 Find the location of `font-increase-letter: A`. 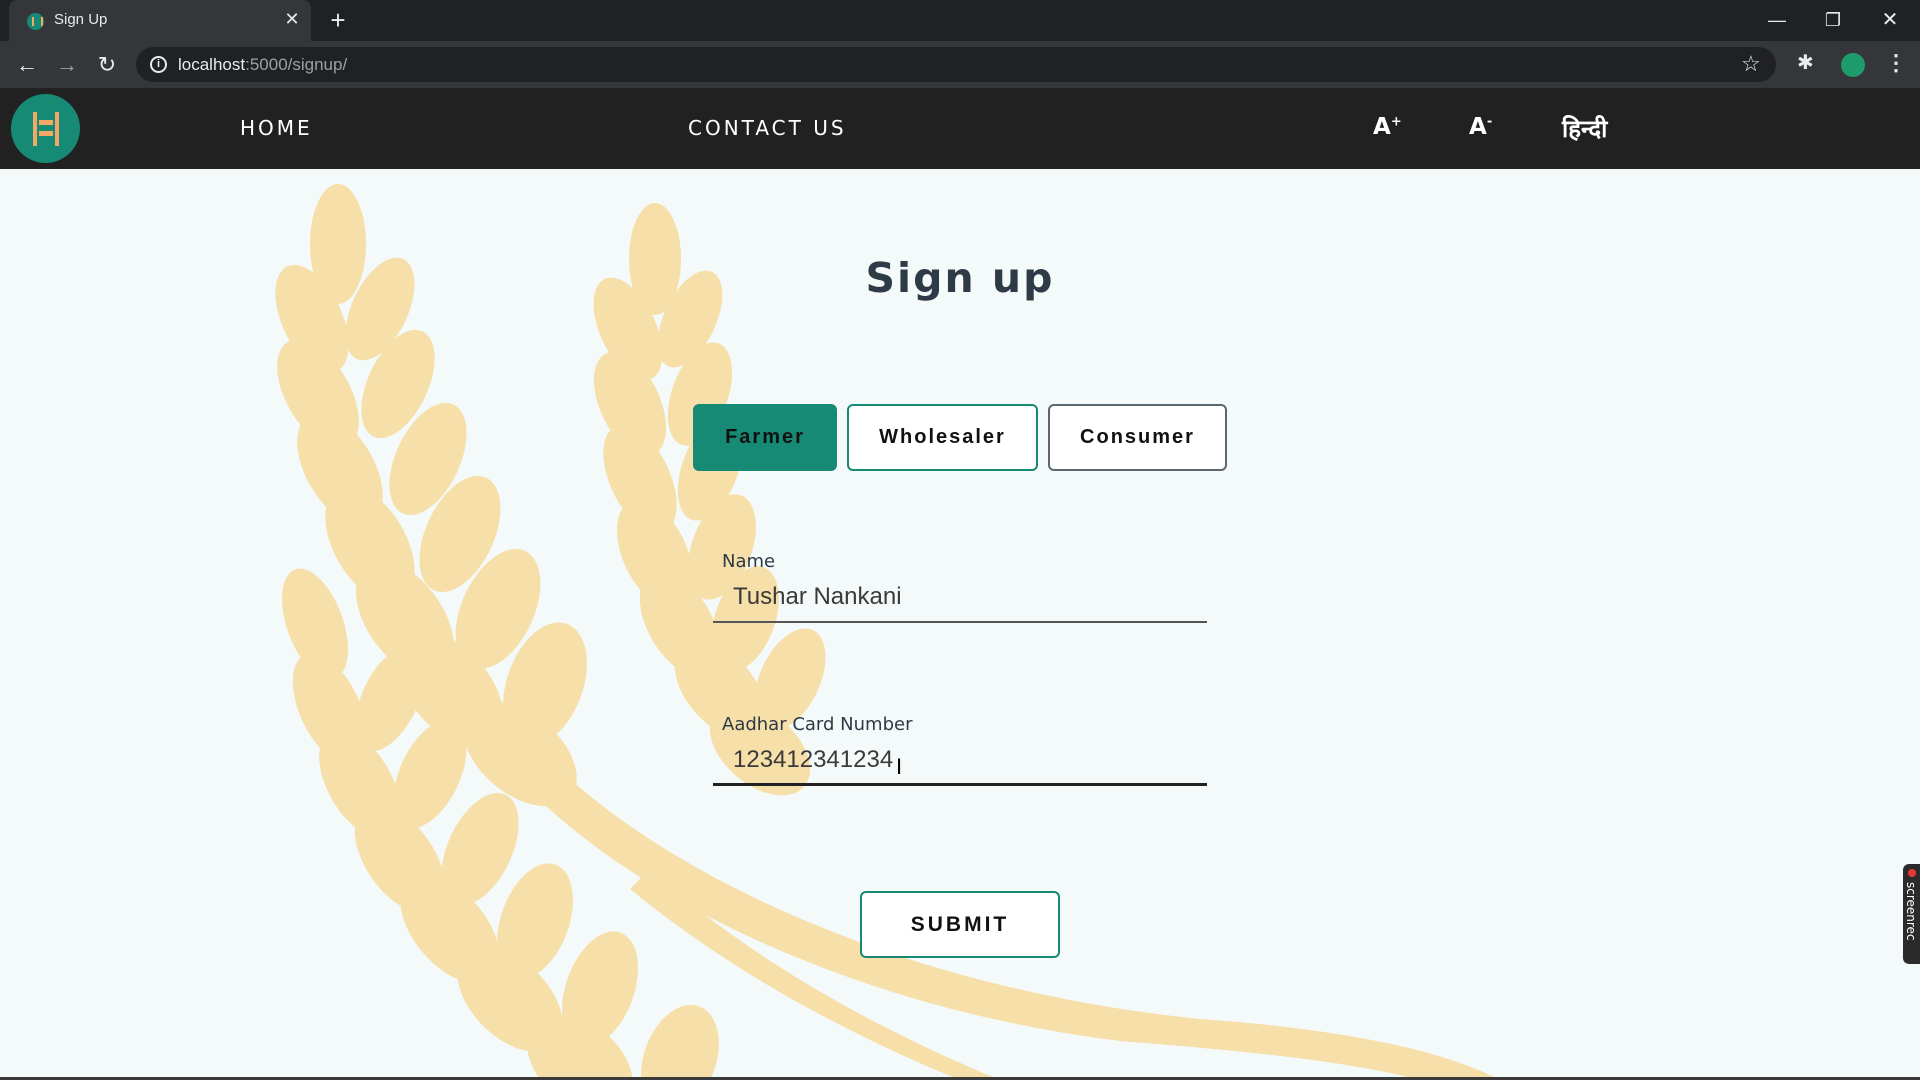

font-increase-letter: A is located at coordinates (1382, 127).